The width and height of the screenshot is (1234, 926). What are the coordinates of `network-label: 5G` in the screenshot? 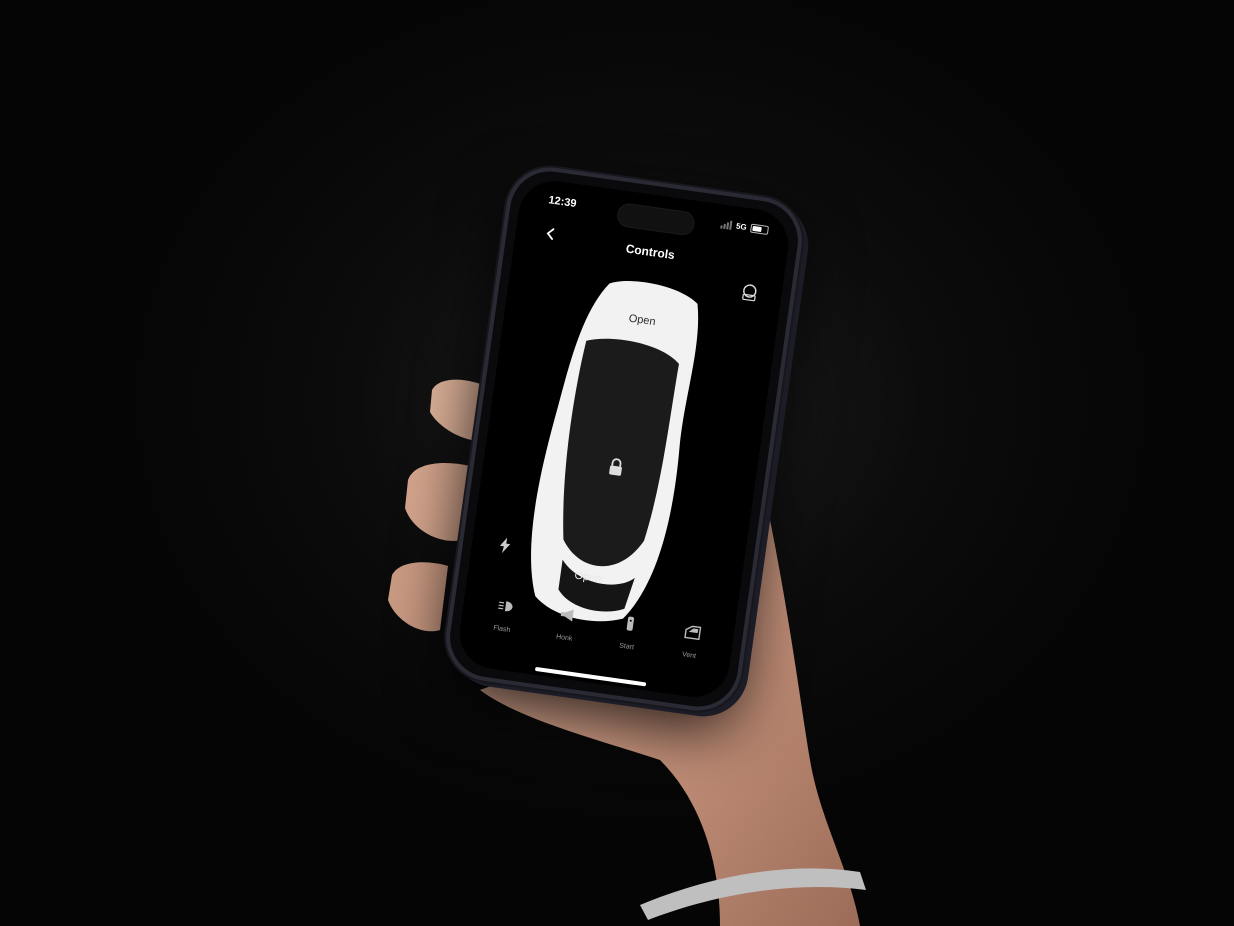 It's located at (741, 226).